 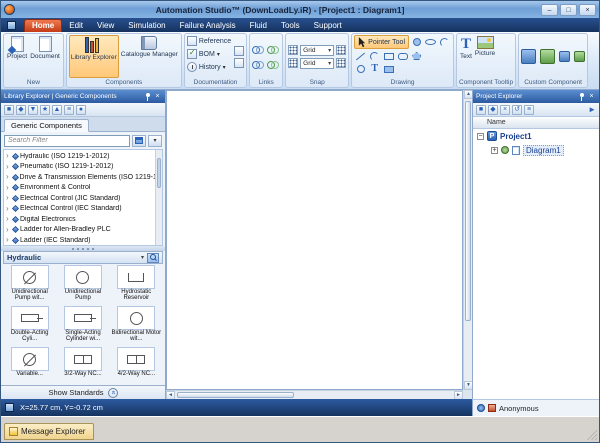 I want to click on minimize-button: –, so click(x=549, y=9).